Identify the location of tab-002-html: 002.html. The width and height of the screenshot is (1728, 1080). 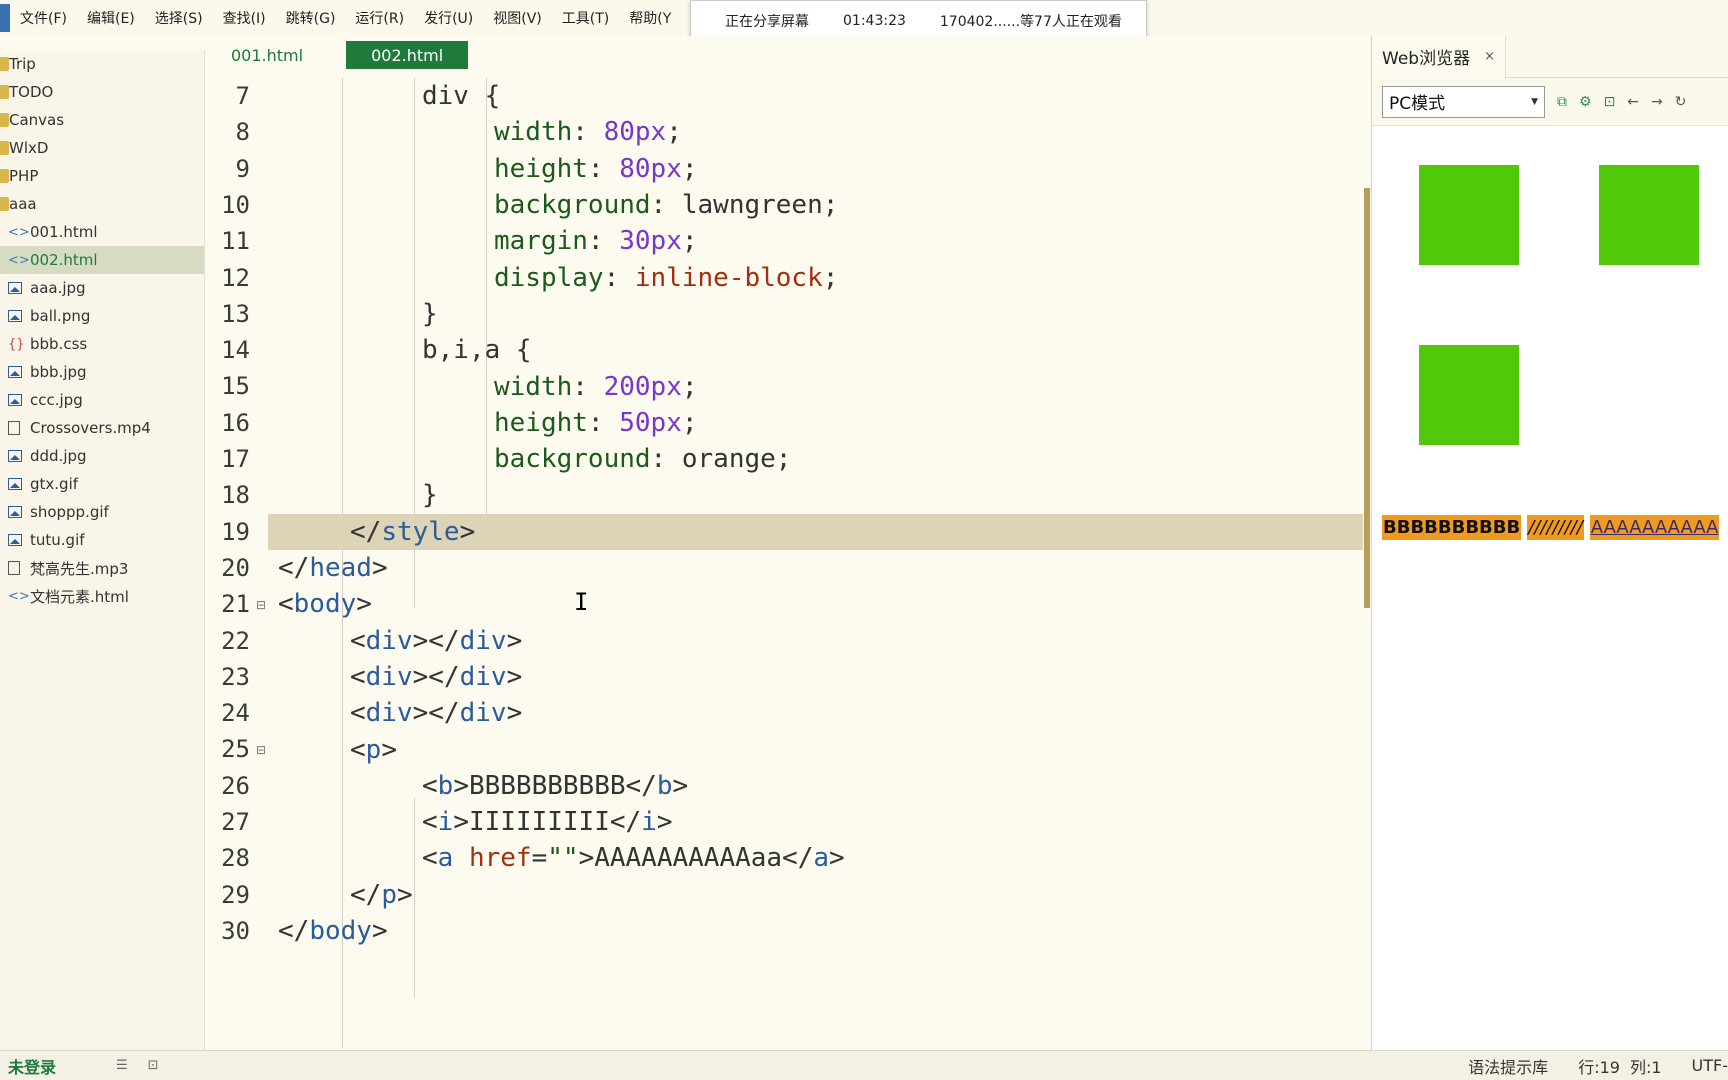
(407, 55).